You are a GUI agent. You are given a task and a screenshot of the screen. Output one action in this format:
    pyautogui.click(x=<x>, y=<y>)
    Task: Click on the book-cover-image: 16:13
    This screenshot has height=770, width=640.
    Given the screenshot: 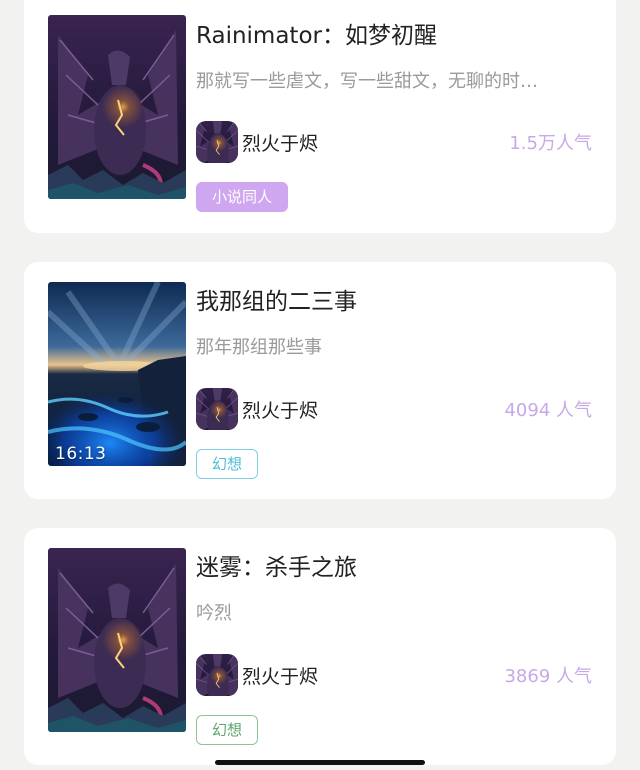 What is the action you would take?
    pyautogui.click(x=117, y=374)
    